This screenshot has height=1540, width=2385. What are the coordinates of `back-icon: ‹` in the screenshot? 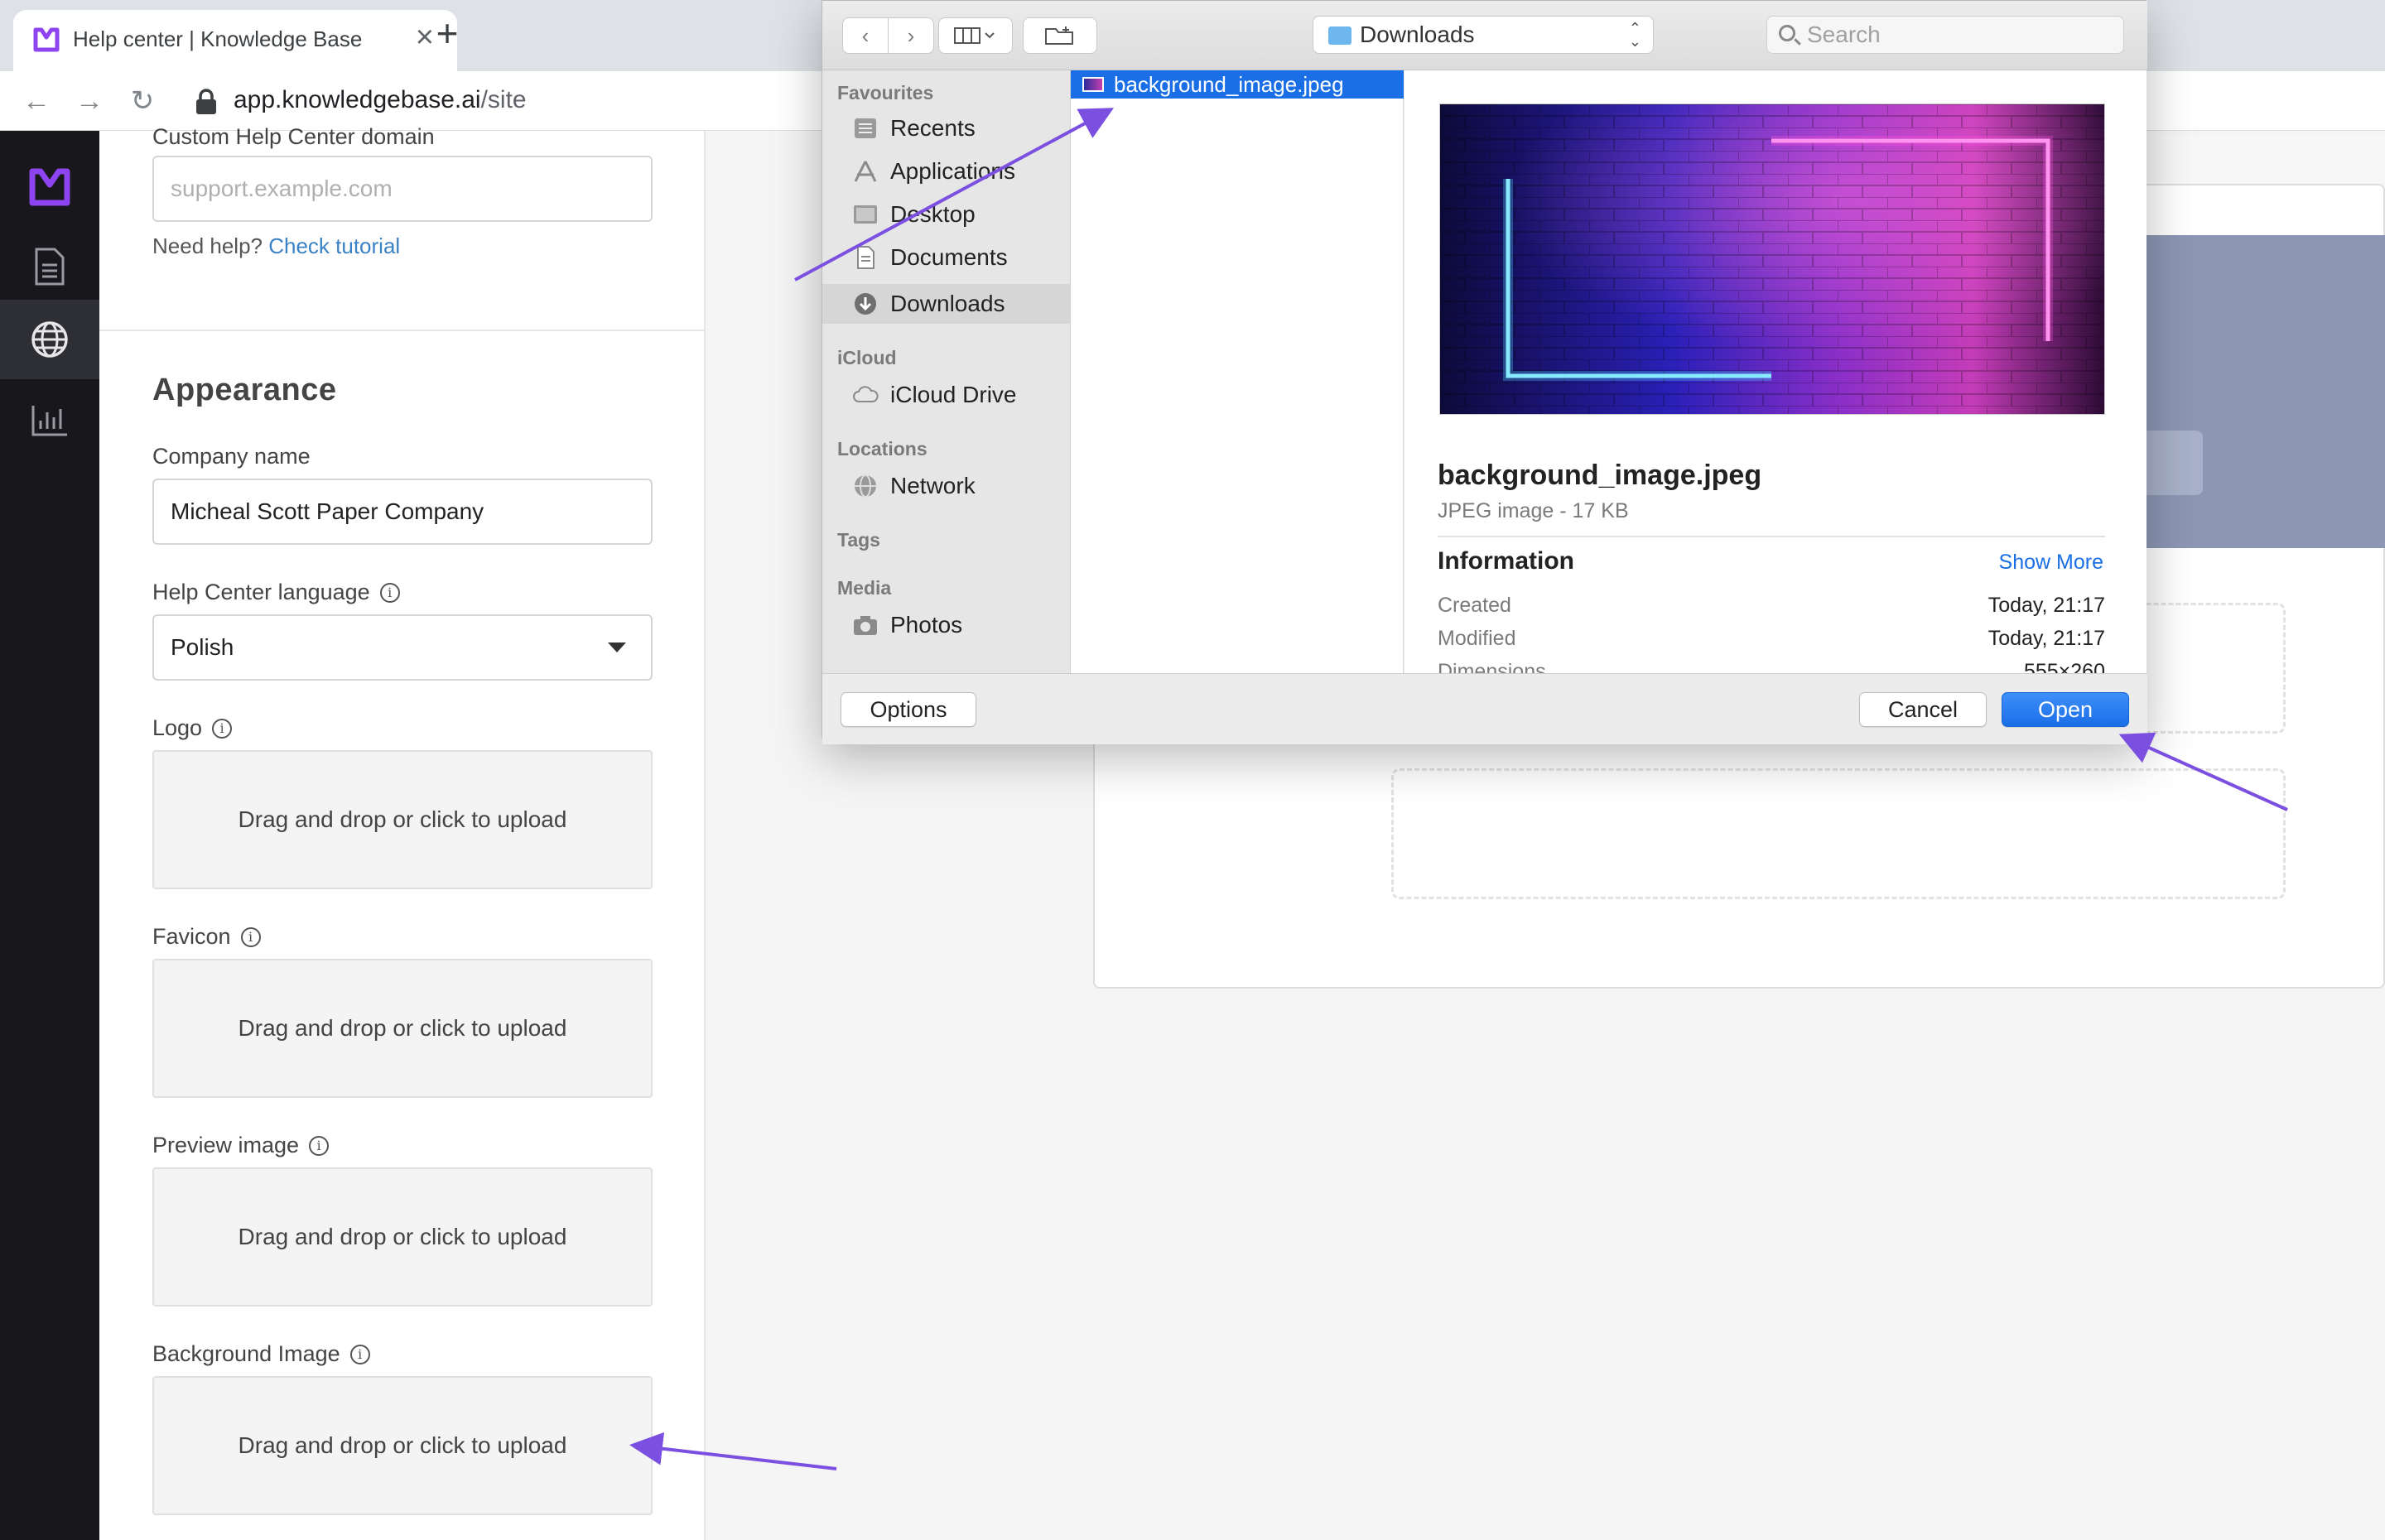 It's located at (865, 35).